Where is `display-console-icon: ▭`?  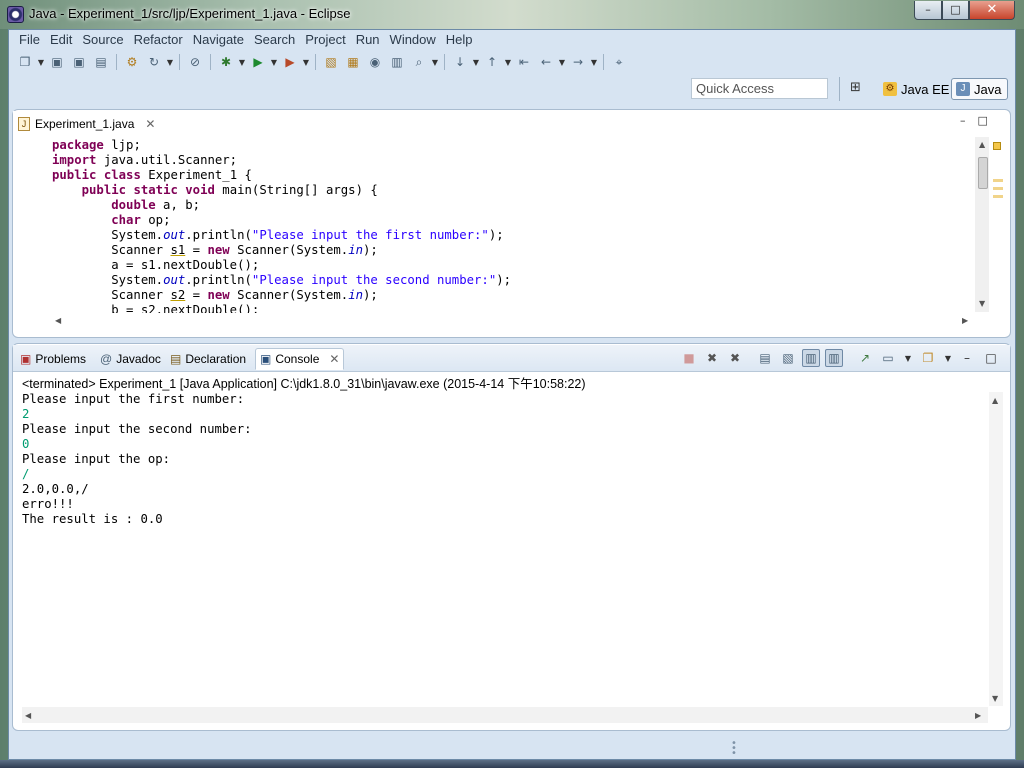 display-console-icon: ▭ is located at coordinates (888, 358).